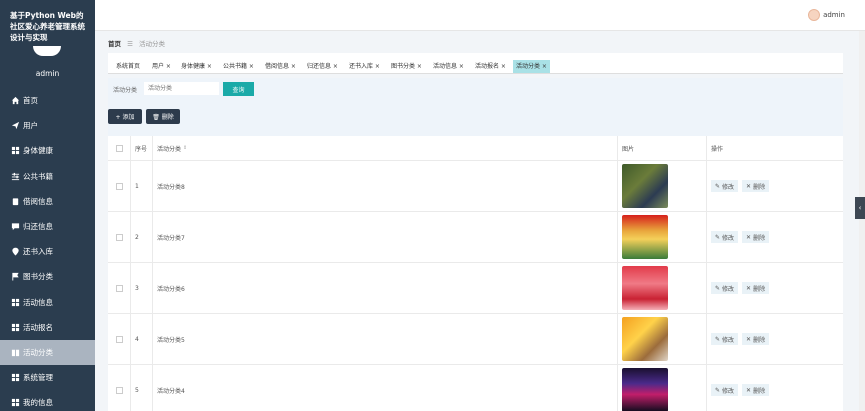 The width and height of the screenshot is (865, 411). I want to click on tab-item: 借阅信息 ×, so click(280, 66).